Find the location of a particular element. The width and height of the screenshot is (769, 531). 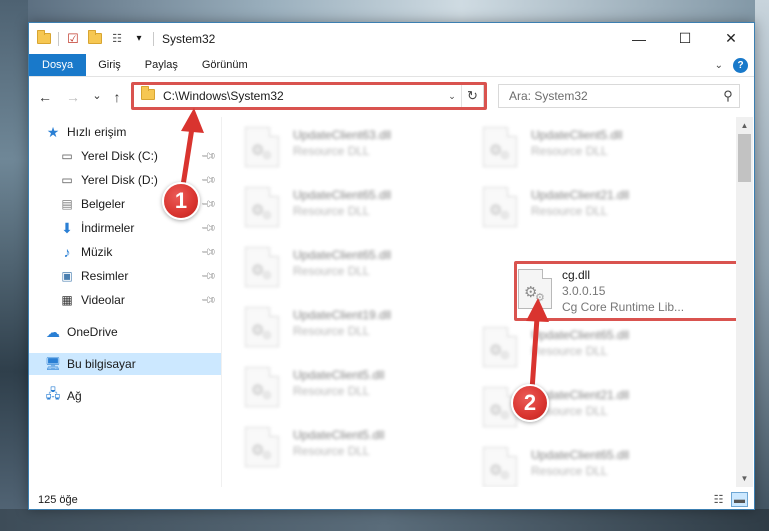

sidebar-item-music: ♪ Müzik 📌︎ is located at coordinates (125, 252).